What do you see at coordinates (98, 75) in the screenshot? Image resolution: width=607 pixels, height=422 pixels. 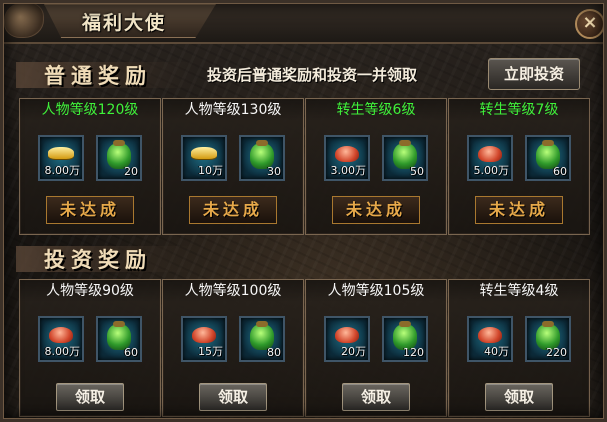 I see `normal-rewards-title: 普通奖励` at bounding box center [98, 75].